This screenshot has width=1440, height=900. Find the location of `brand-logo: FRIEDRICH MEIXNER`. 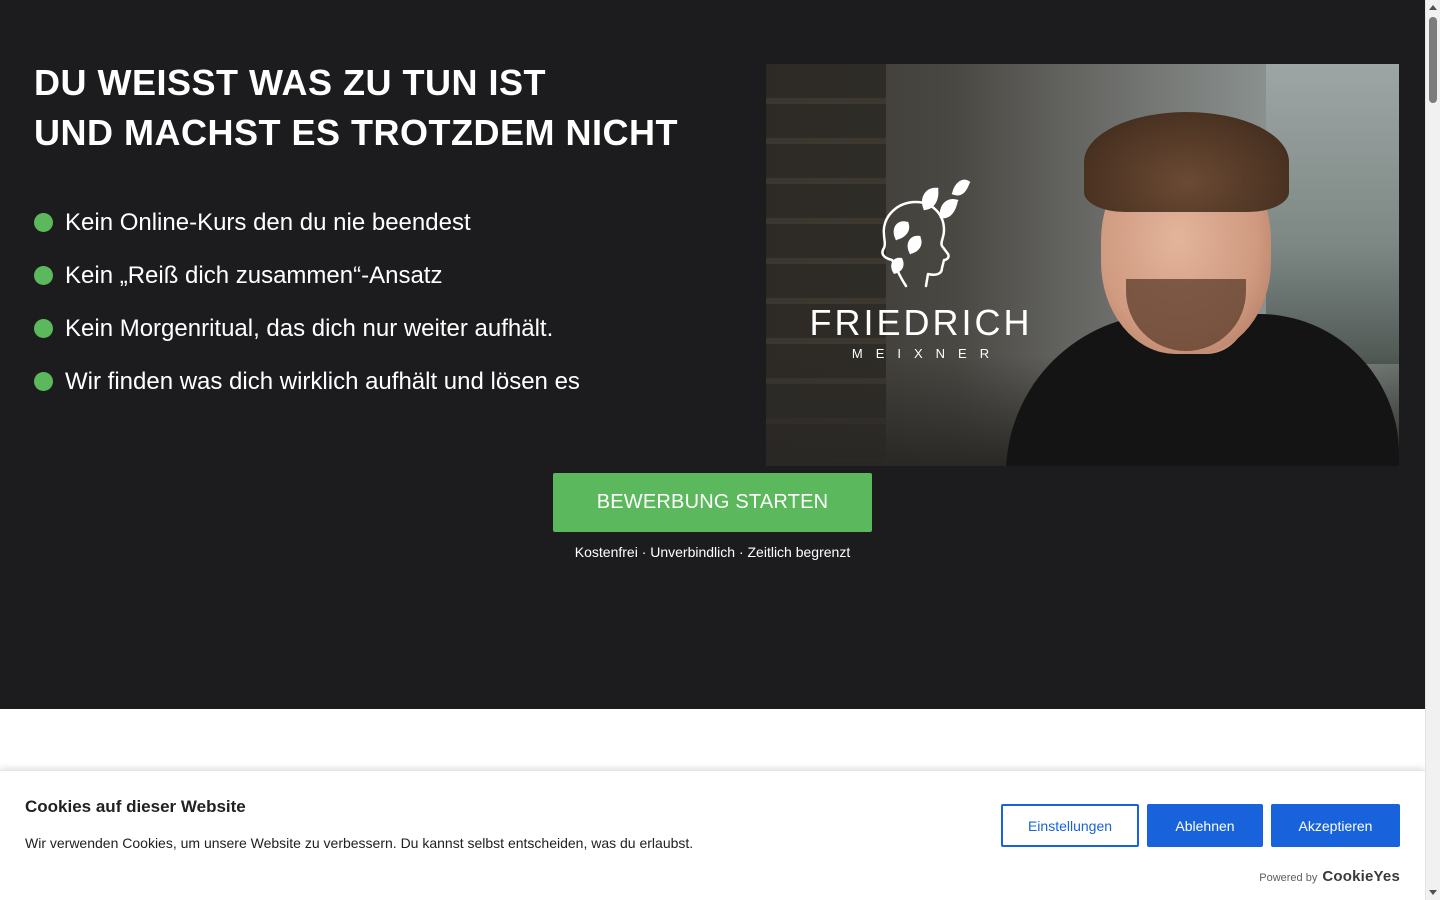

brand-logo: FRIEDRICH MEIXNER is located at coordinates (921, 279).